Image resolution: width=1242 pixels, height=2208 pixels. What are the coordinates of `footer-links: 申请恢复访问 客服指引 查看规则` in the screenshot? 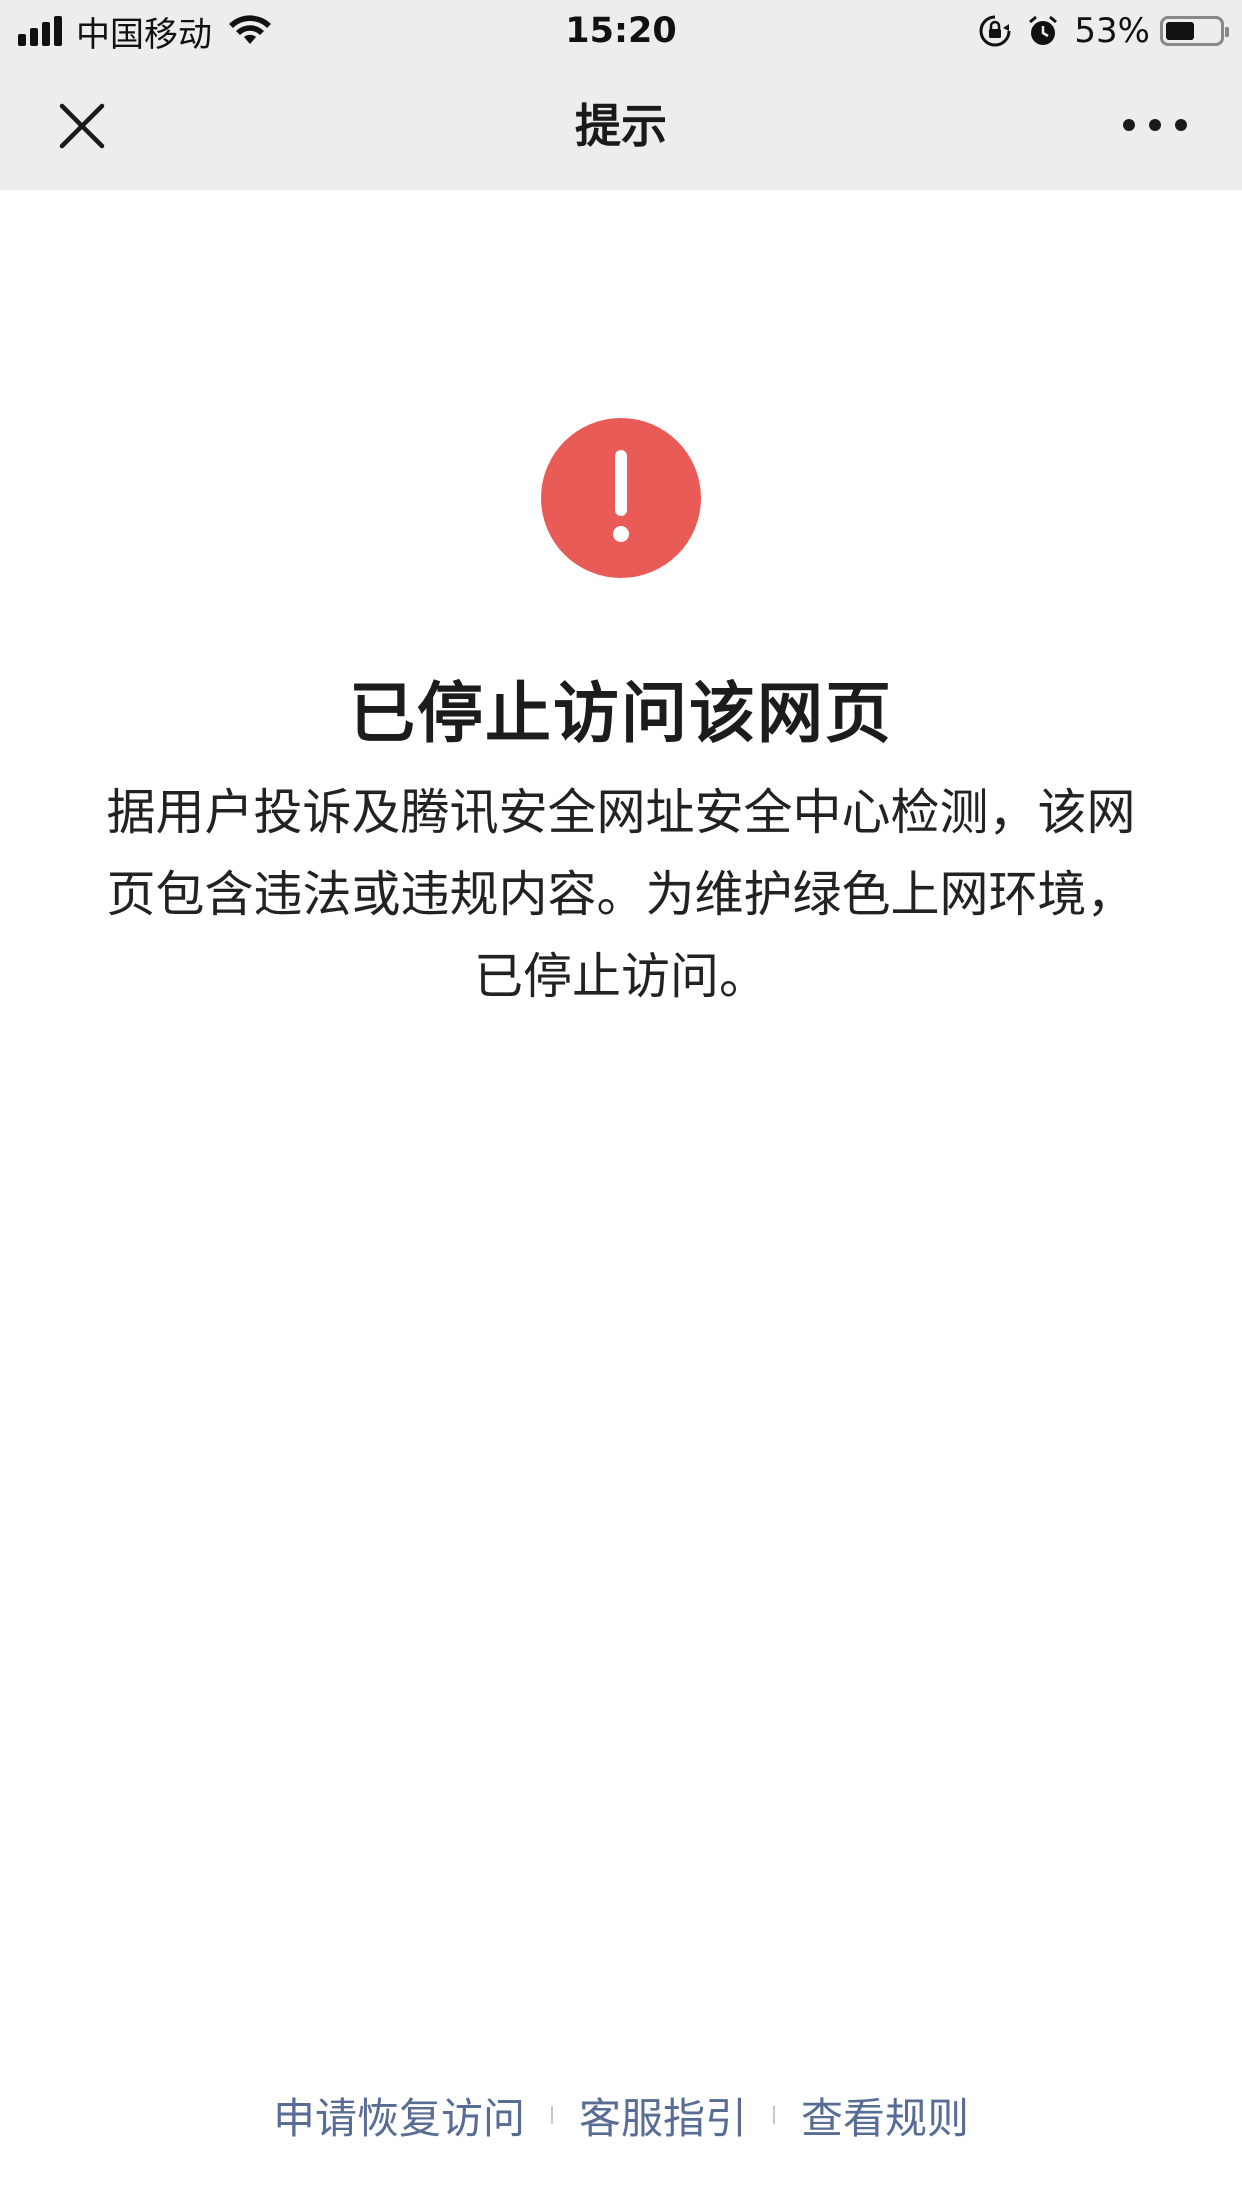 It's located at (621, 2115).